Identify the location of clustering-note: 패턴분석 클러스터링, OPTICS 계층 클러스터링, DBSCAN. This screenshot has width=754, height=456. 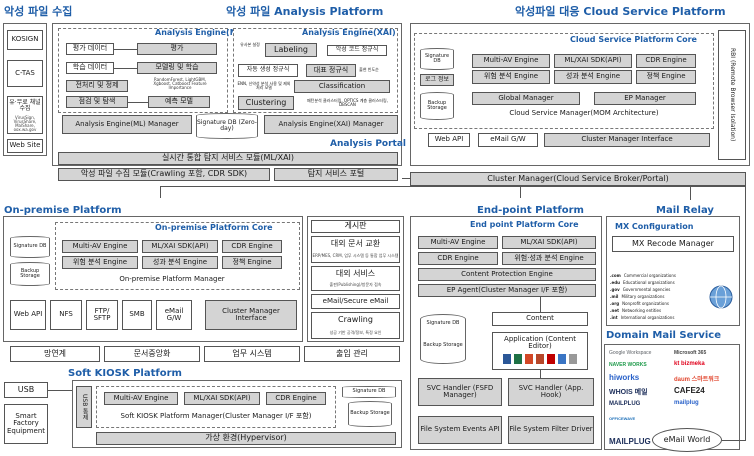
(347, 102).